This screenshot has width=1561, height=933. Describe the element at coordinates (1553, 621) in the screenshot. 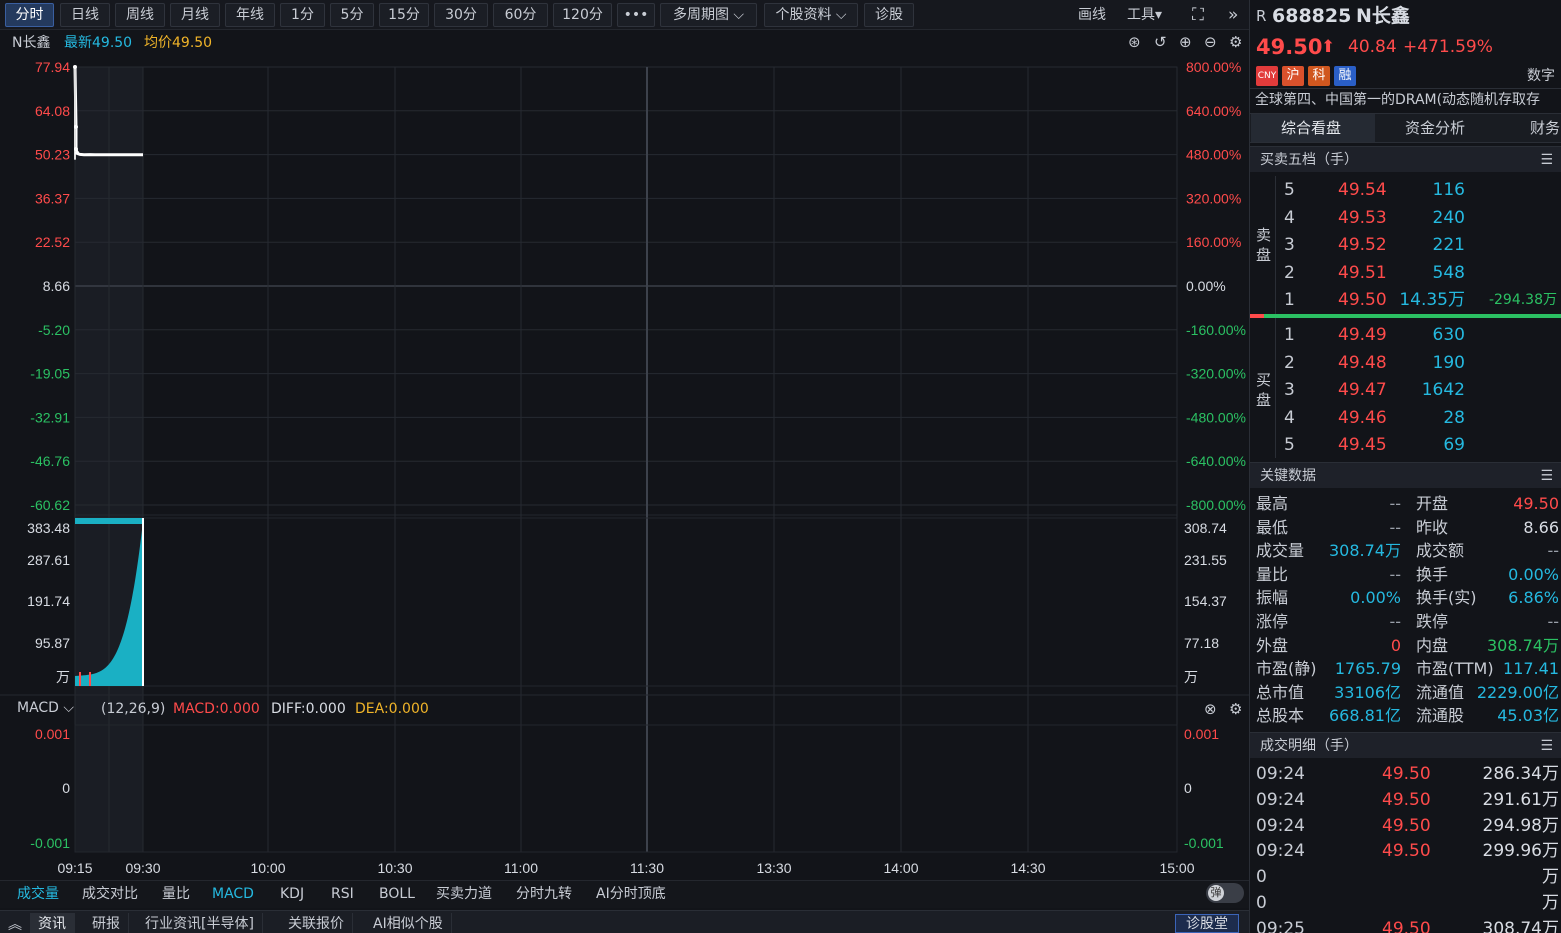

I see `keydata-value: --` at that location.